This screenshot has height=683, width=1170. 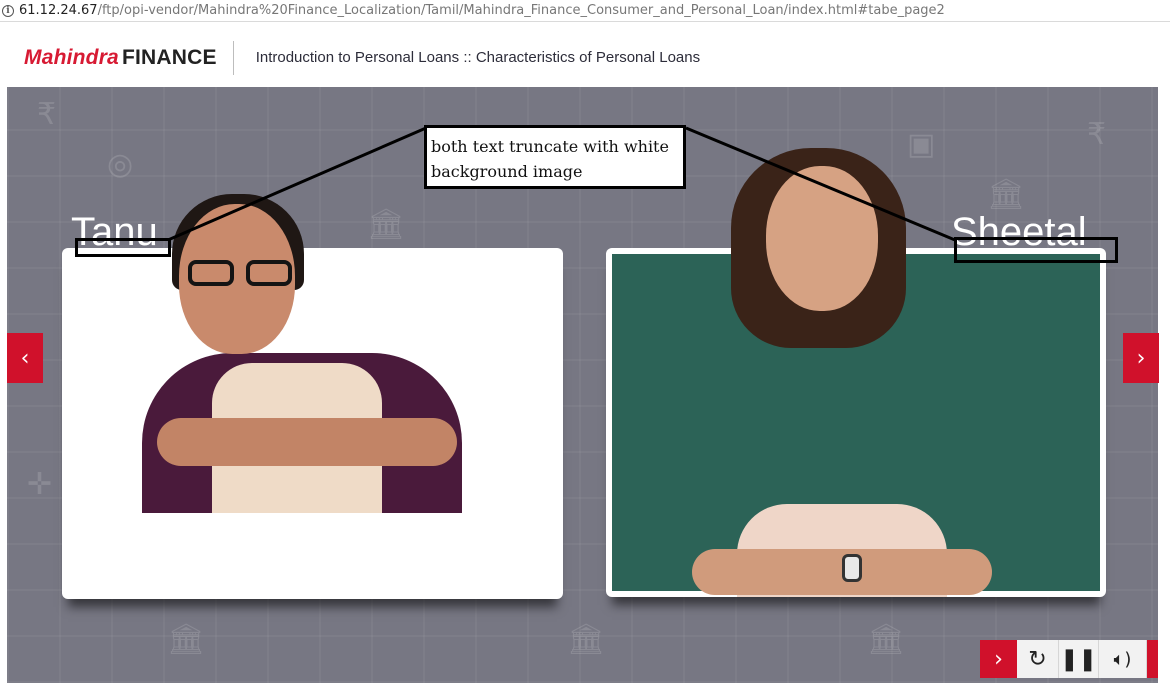 What do you see at coordinates (297, 184) in the screenshot?
I see `annotation-line-left` at bounding box center [297, 184].